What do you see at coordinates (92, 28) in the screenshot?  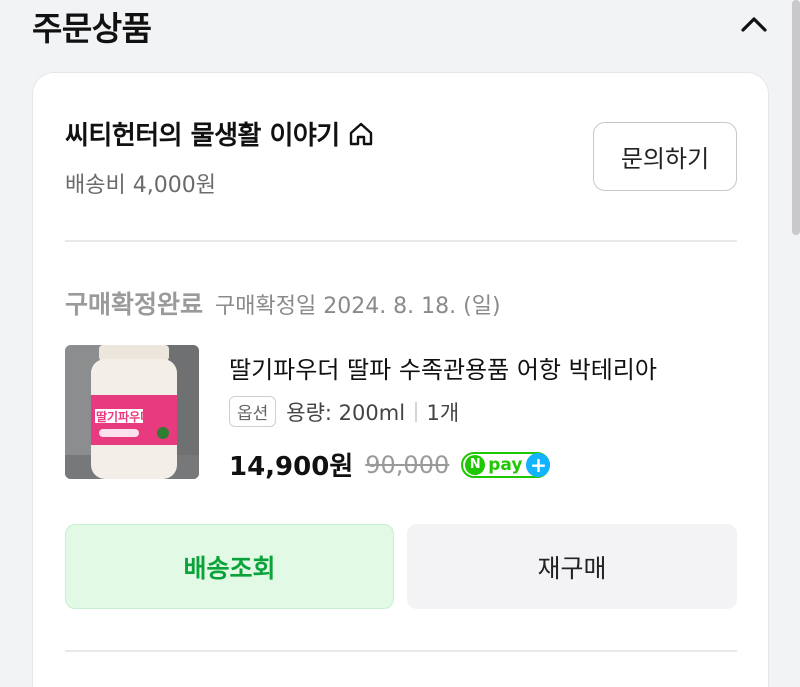 I see `section-title: 주문상품` at bounding box center [92, 28].